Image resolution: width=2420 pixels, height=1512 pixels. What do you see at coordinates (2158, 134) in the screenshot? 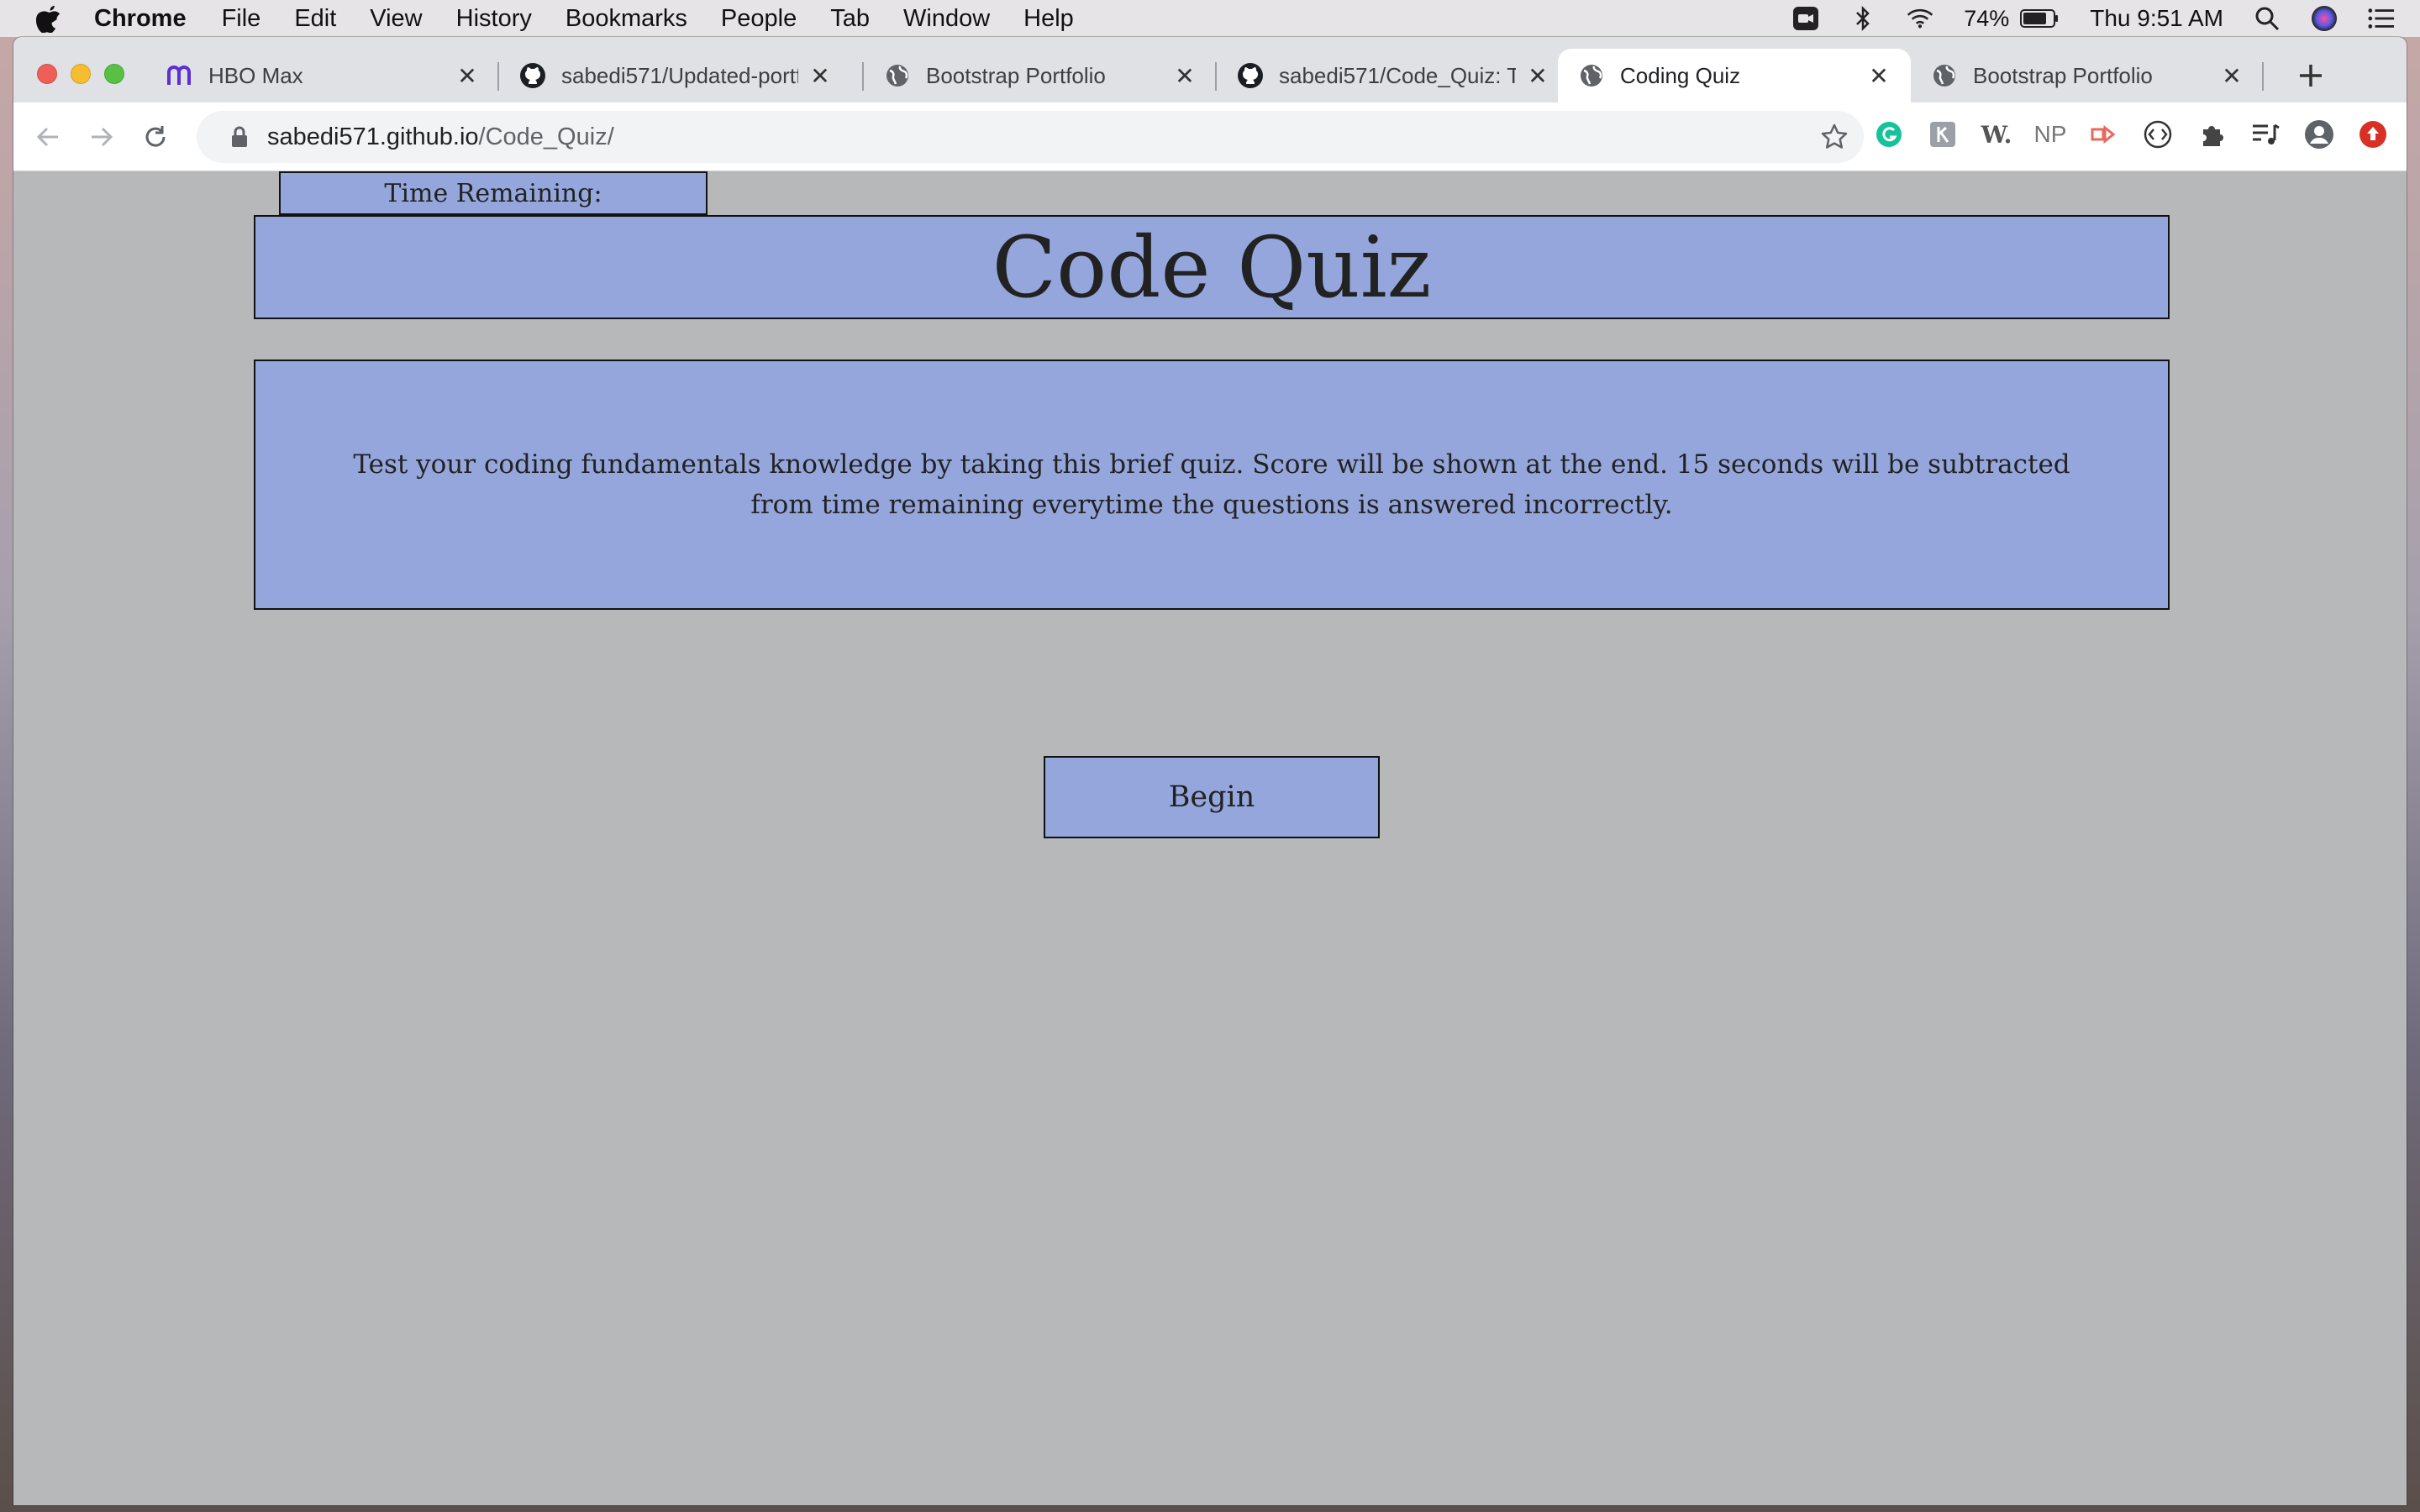
I see `code-extension-icon` at bounding box center [2158, 134].